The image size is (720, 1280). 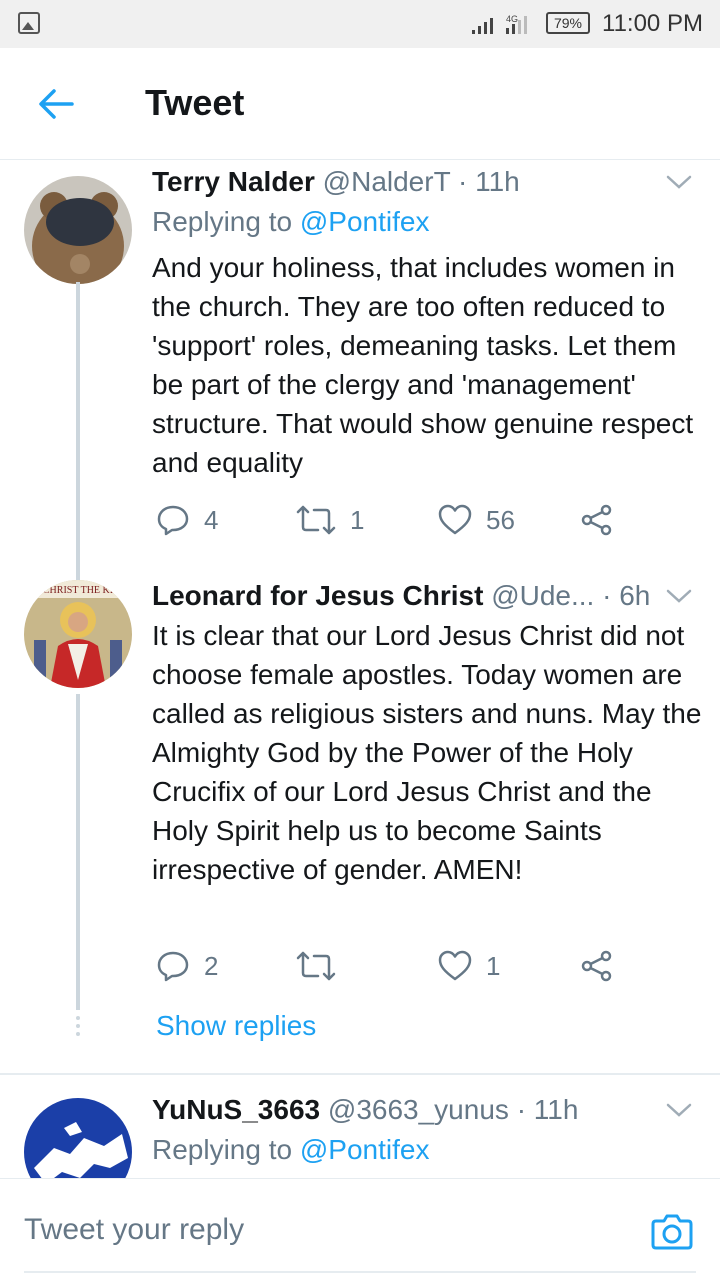 What do you see at coordinates (195, 102) in the screenshot?
I see `page-title: Tweet` at bounding box center [195, 102].